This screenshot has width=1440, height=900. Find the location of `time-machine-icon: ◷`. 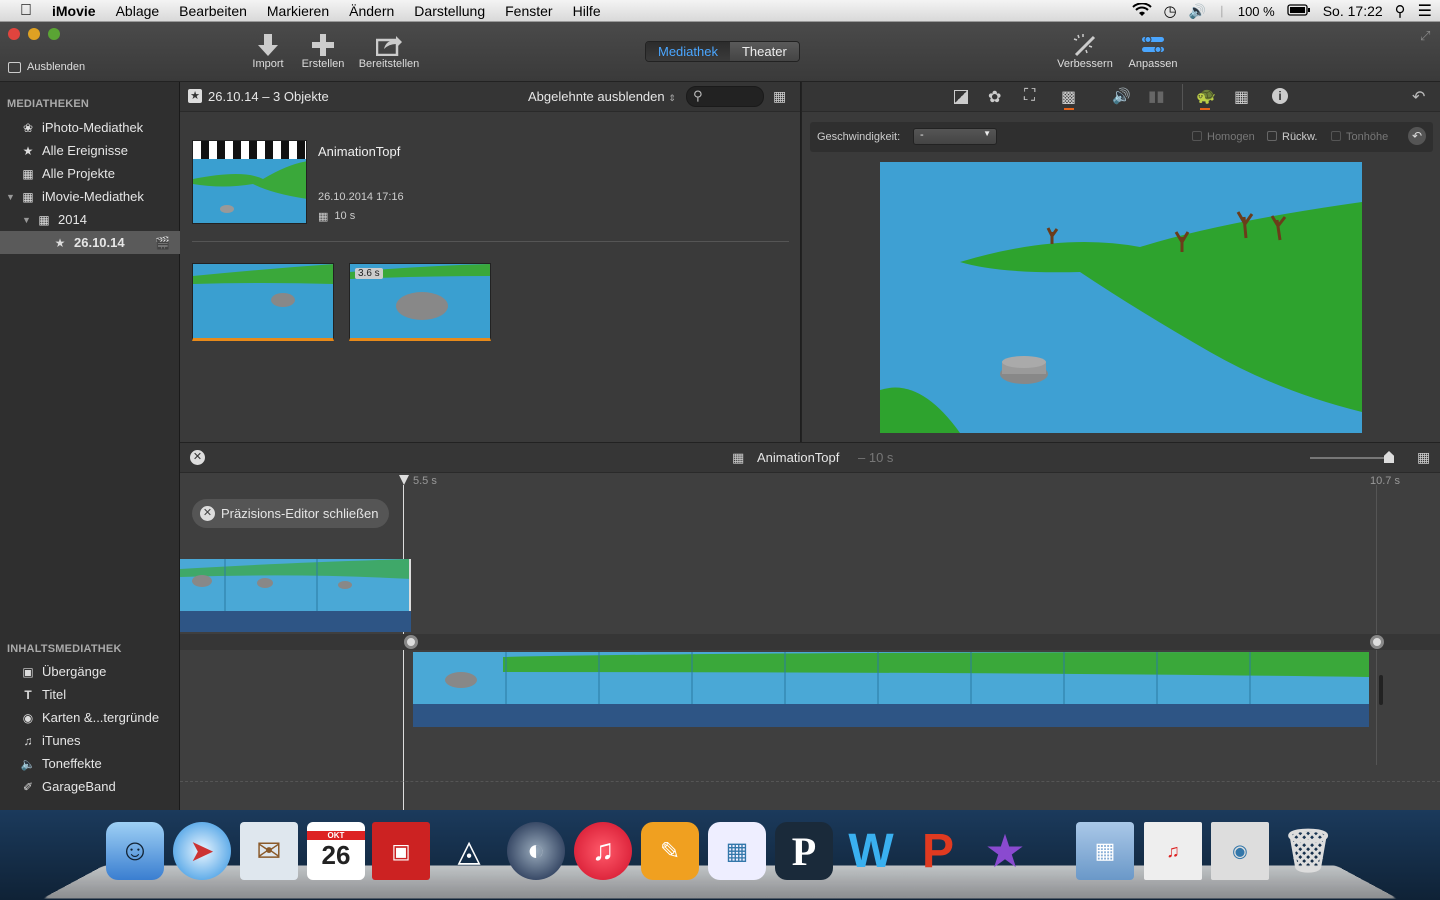

time-machine-icon: ◷ is located at coordinates (1170, 11).